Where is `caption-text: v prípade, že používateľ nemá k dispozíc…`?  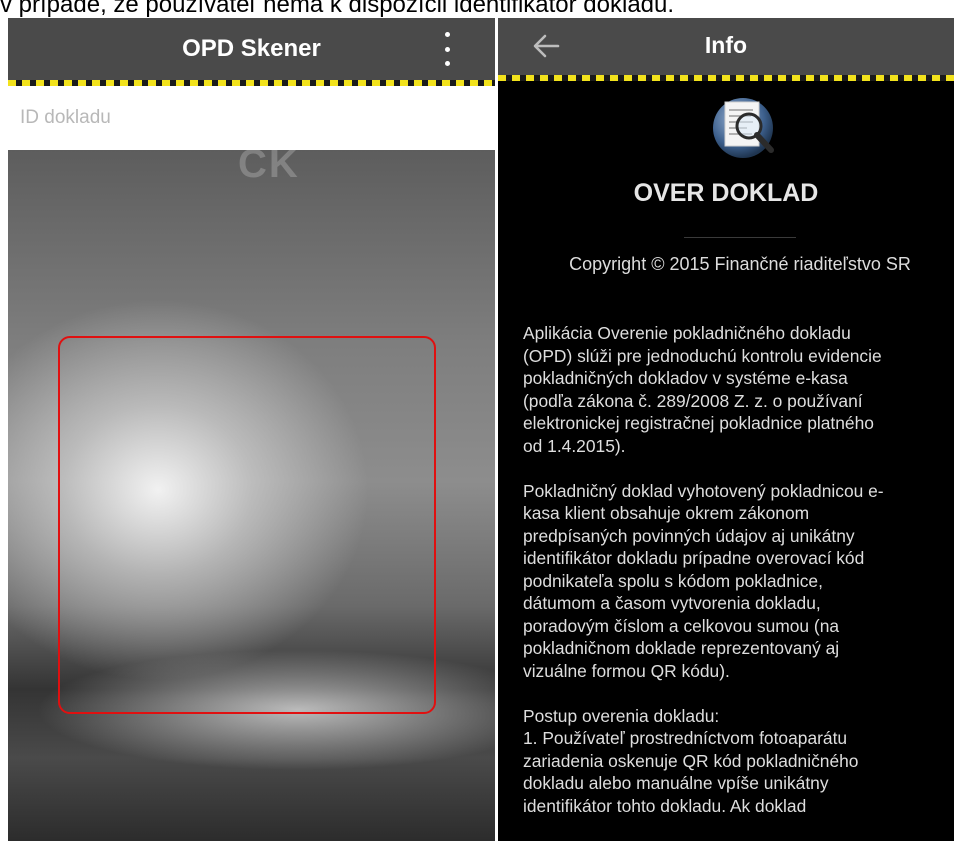 caption-text: v prípade, že používateľ nemá k dispozíc… is located at coordinates (337, 9).